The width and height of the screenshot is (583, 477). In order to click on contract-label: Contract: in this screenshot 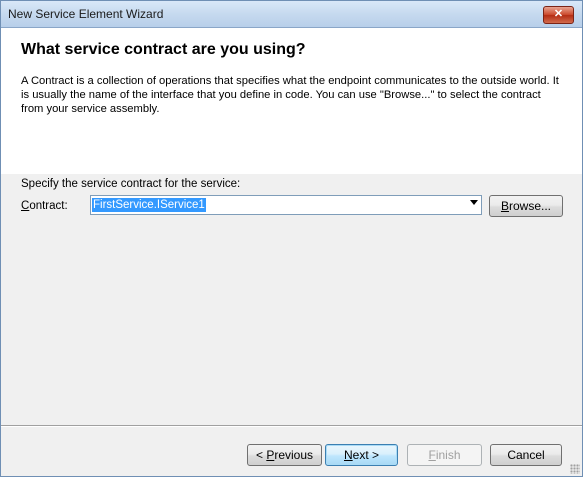, I will do `click(44, 206)`.